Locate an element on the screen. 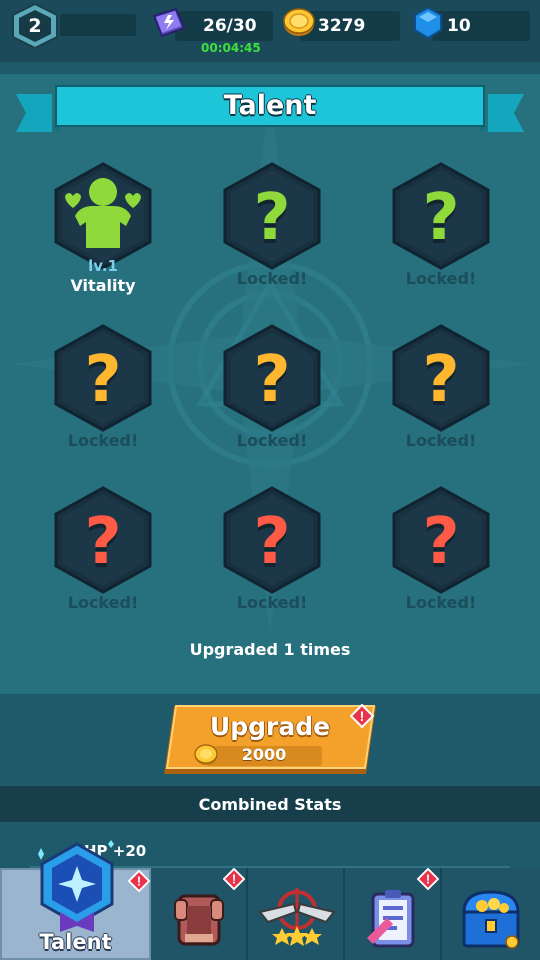 This screenshot has width=540, height=960. gold-value: 3279 is located at coordinates (342, 26).